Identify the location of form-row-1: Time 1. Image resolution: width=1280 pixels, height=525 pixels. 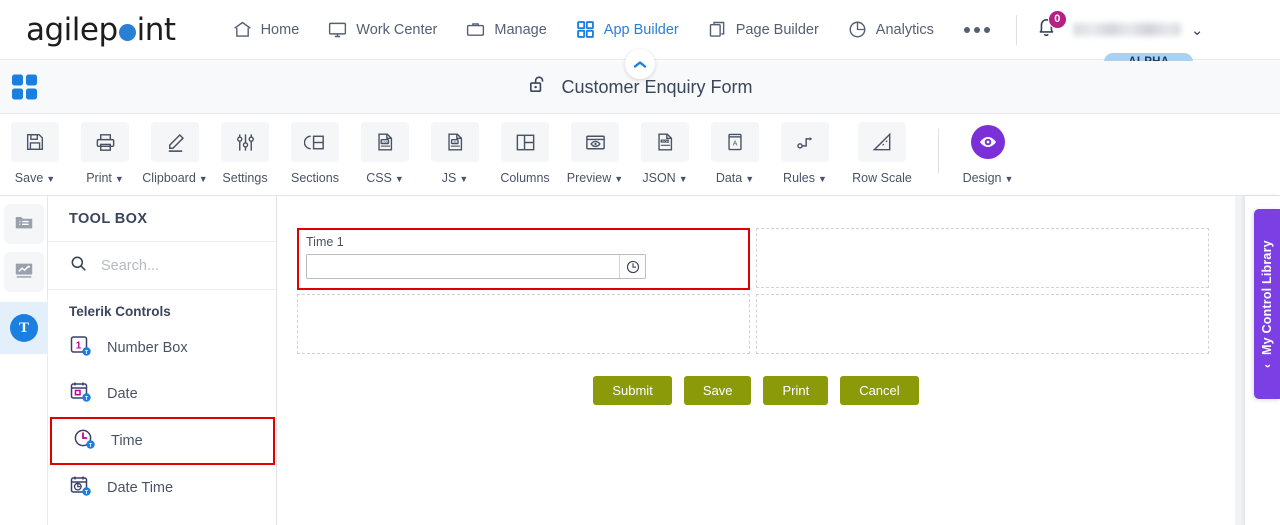
(757, 259).